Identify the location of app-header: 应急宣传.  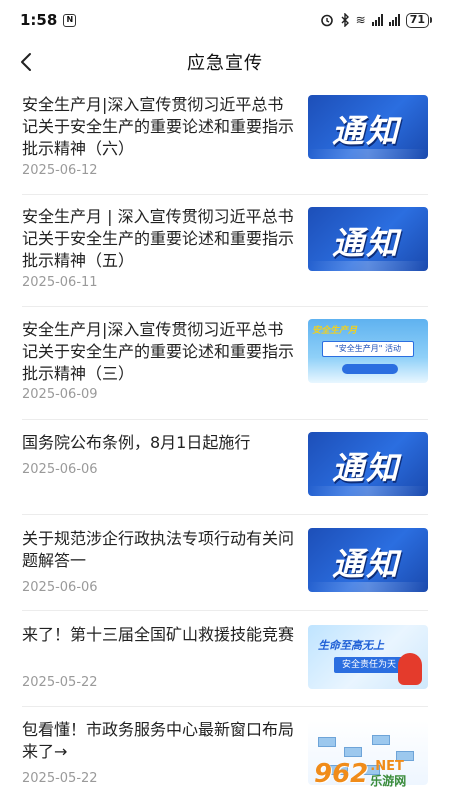
(225, 62).